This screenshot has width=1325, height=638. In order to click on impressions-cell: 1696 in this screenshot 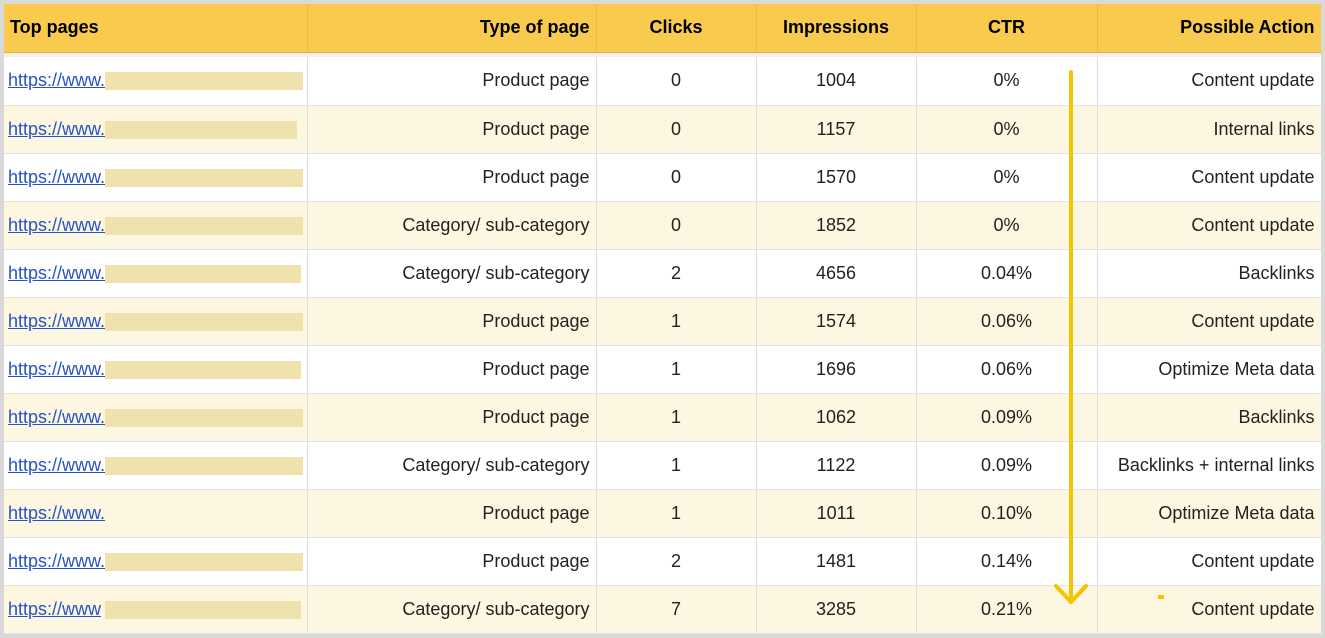, I will do `click(836, 369)`.